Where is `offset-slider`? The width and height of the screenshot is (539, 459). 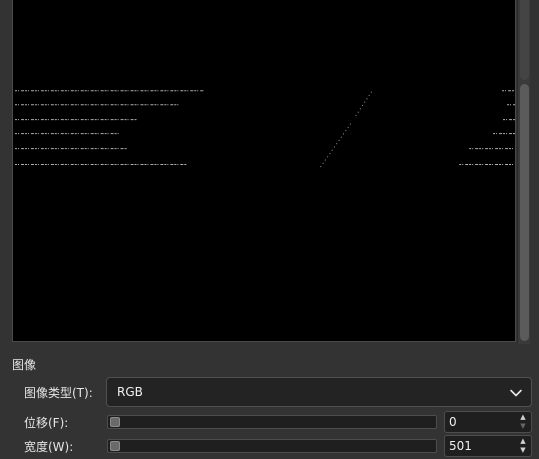
offset-slider is located at coordinates (272, 422).